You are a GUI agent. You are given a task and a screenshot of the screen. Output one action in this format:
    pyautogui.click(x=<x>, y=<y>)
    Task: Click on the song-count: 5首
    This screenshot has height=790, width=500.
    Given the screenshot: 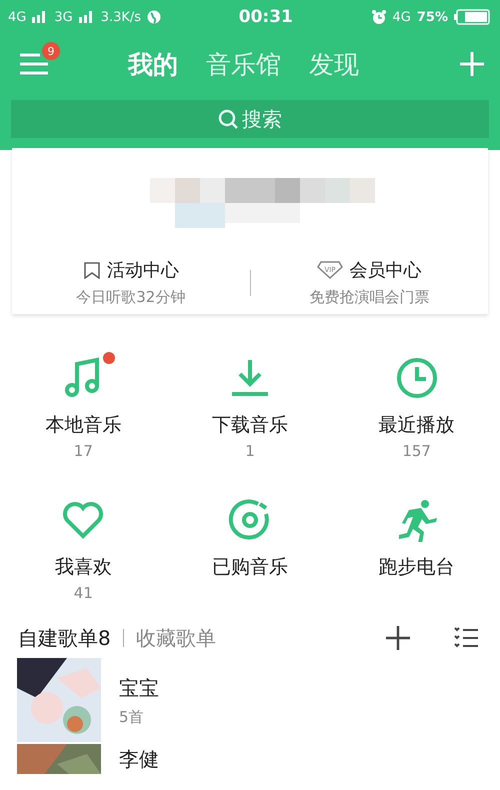 What is the action you would take?
    pyautogui.click(x=132, y=717)
    